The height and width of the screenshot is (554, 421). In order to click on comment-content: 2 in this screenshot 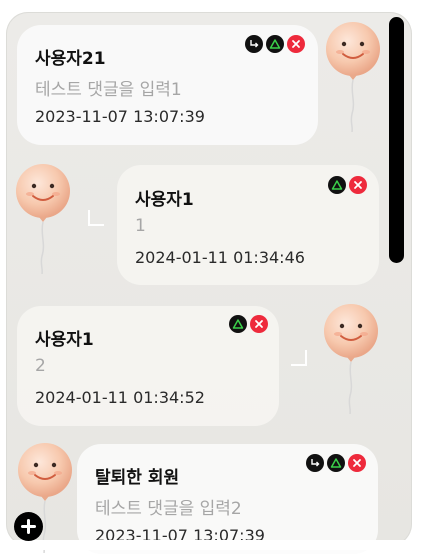, I will do `click(40, 366)`.